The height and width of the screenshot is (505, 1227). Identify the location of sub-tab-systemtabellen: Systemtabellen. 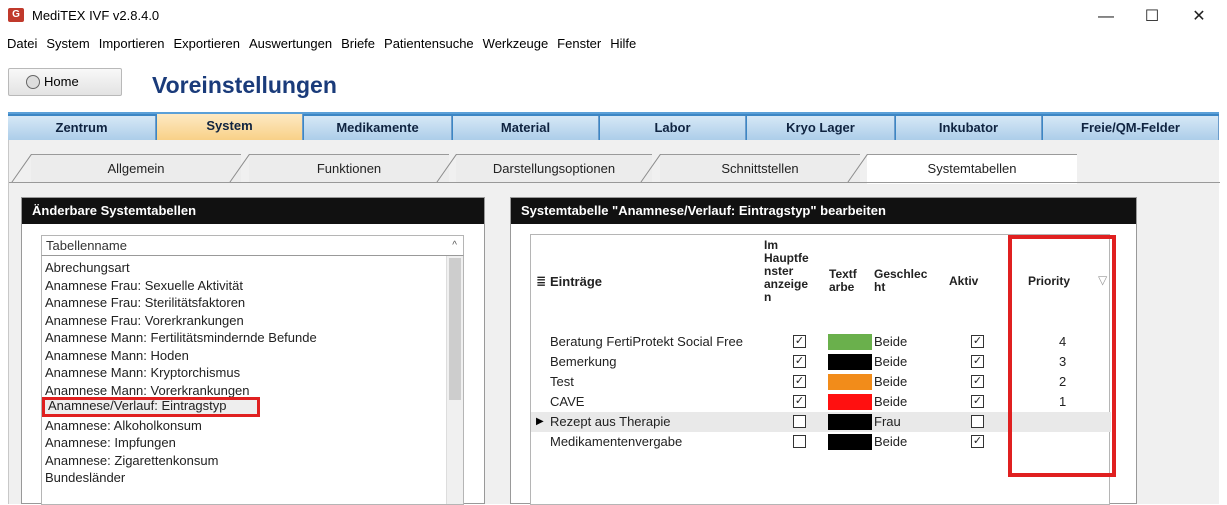
(972, 169).